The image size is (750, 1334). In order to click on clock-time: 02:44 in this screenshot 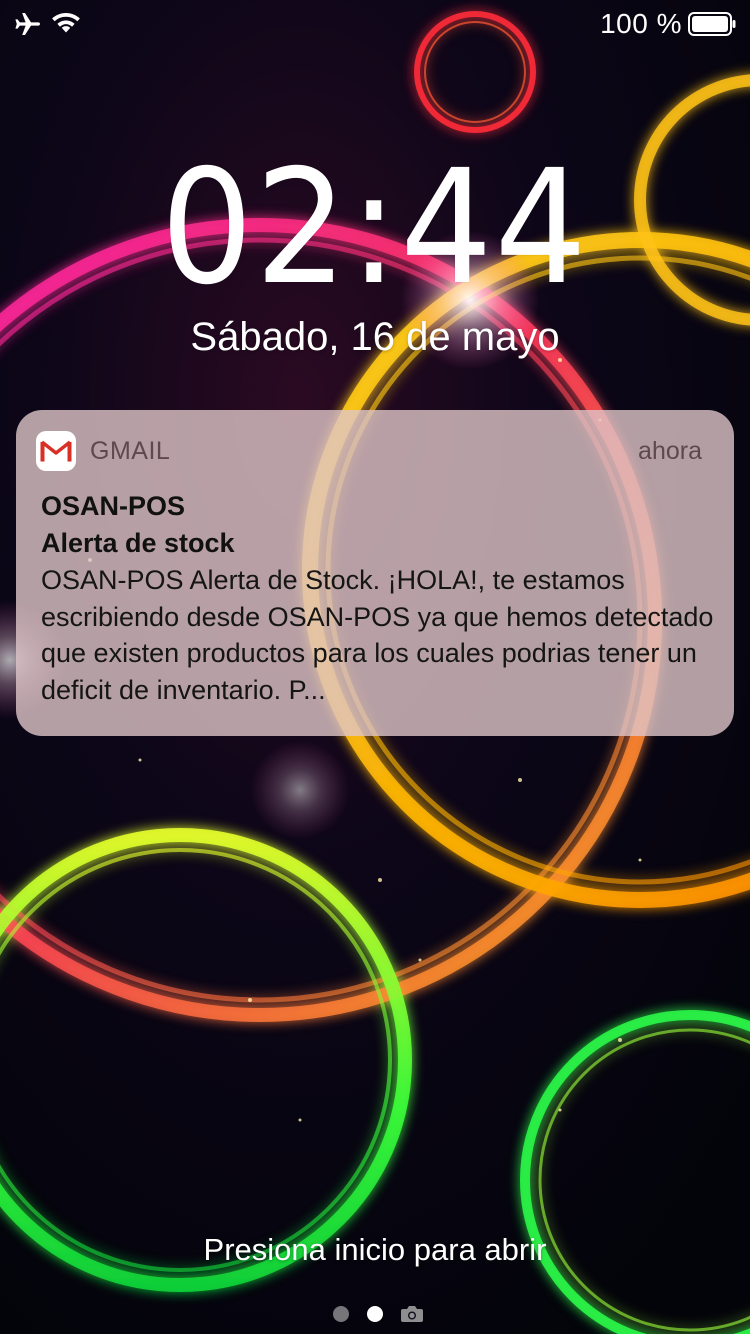, I will do `click(375, 228)`.